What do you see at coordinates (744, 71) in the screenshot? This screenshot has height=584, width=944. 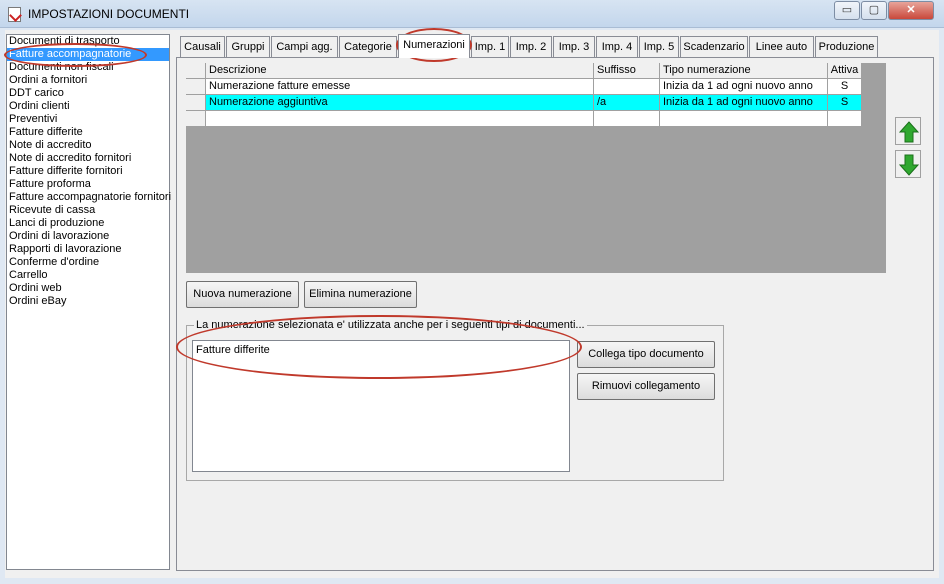 I see `grid-cell: Tipo numerazione` at bounding box center [744, 71].